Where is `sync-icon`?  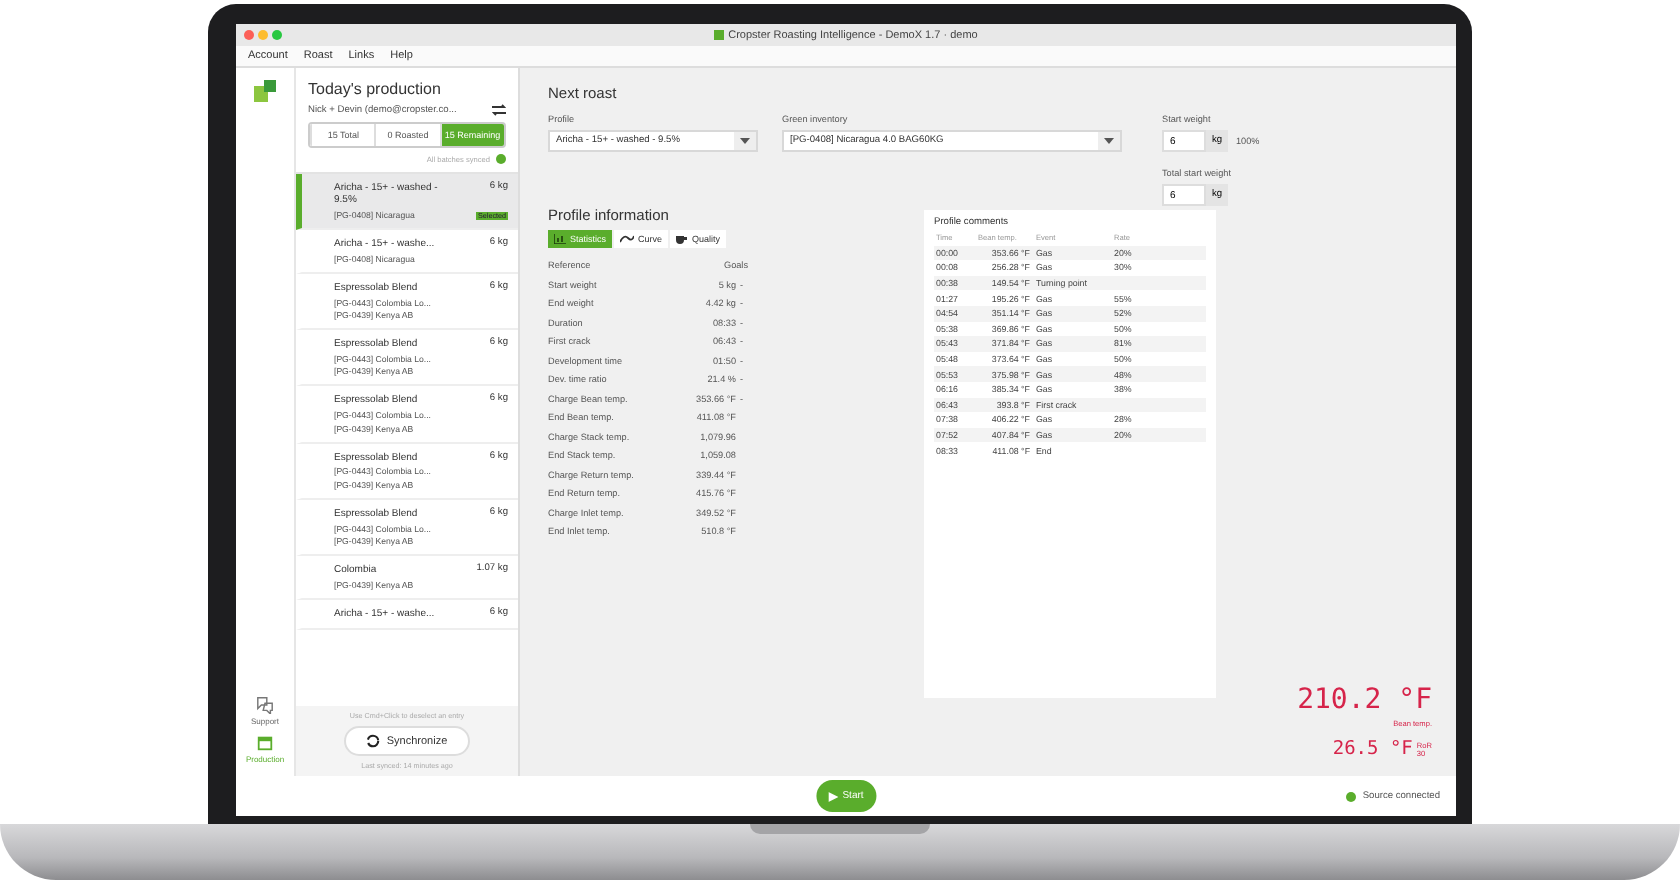 sync-icon is located at coordinates (373, 741).